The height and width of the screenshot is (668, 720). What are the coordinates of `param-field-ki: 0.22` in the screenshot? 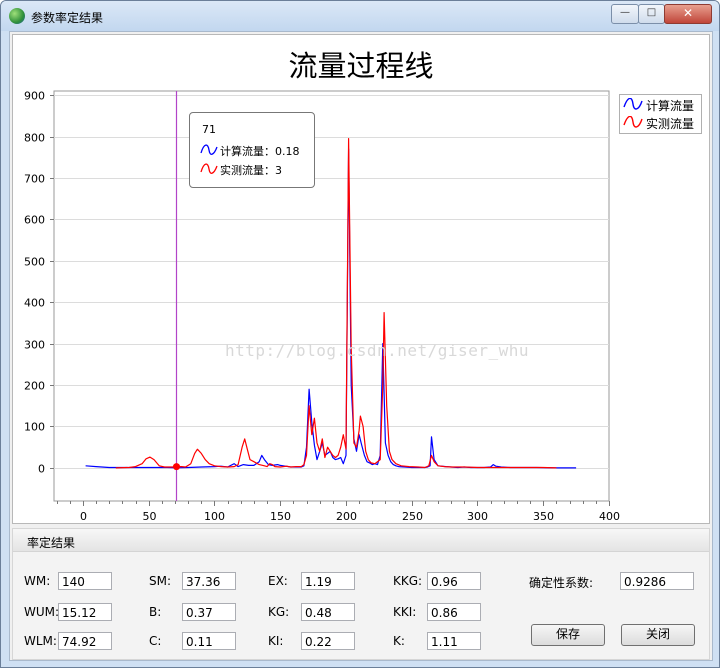 It's located at (328, 641).